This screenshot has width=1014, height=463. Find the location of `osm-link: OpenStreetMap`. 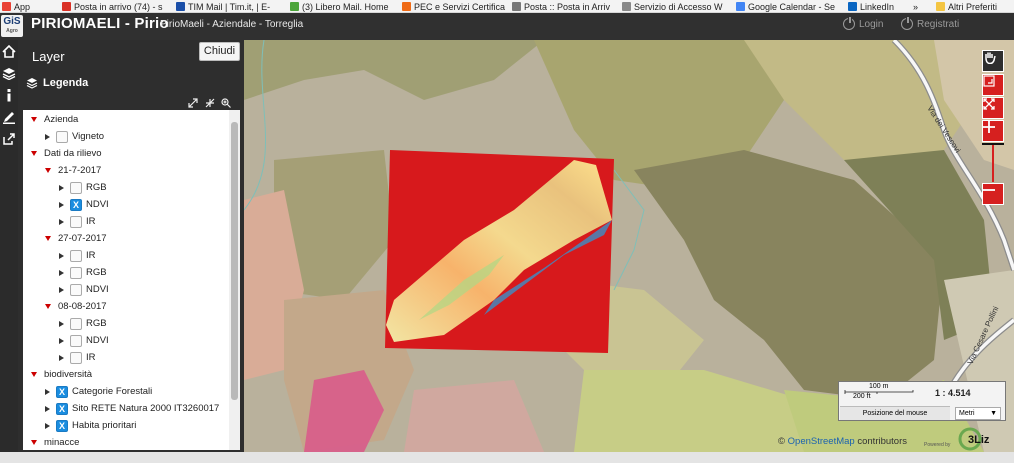

osm-link: OpenStreetMap is located at coordinates (821, 441).